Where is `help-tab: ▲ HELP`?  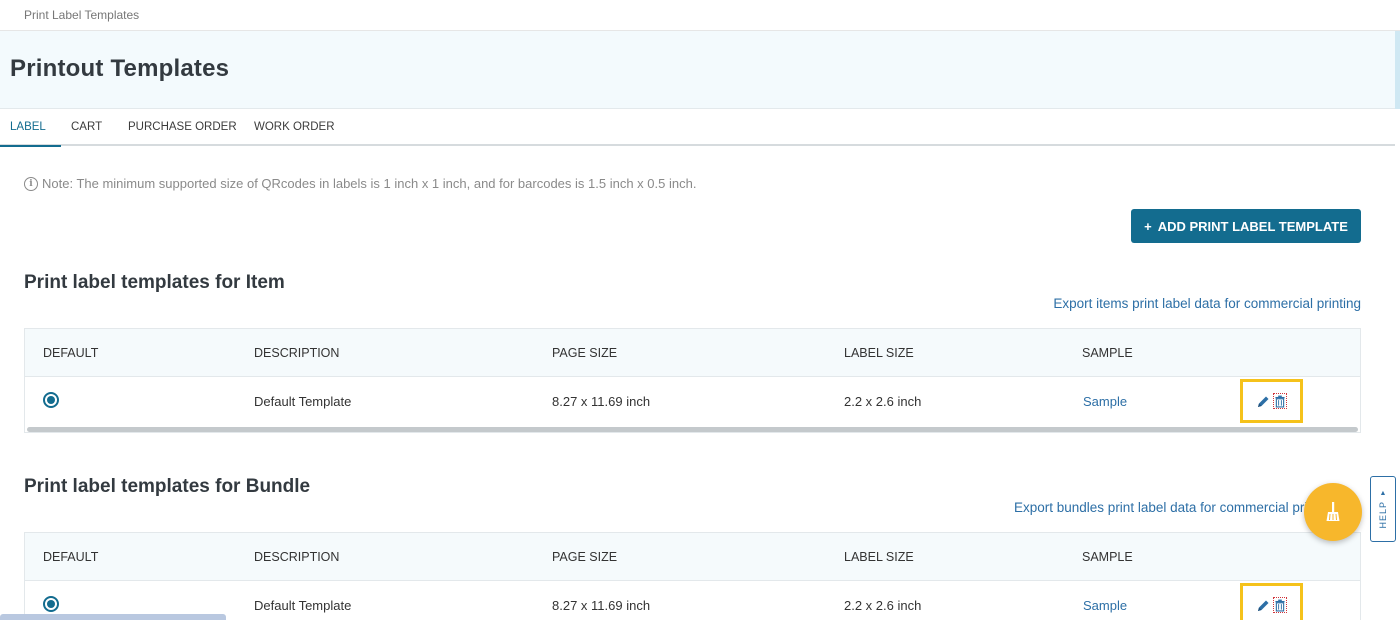 help-tab: ▲ HELP is located at coordinates (1383, 509).